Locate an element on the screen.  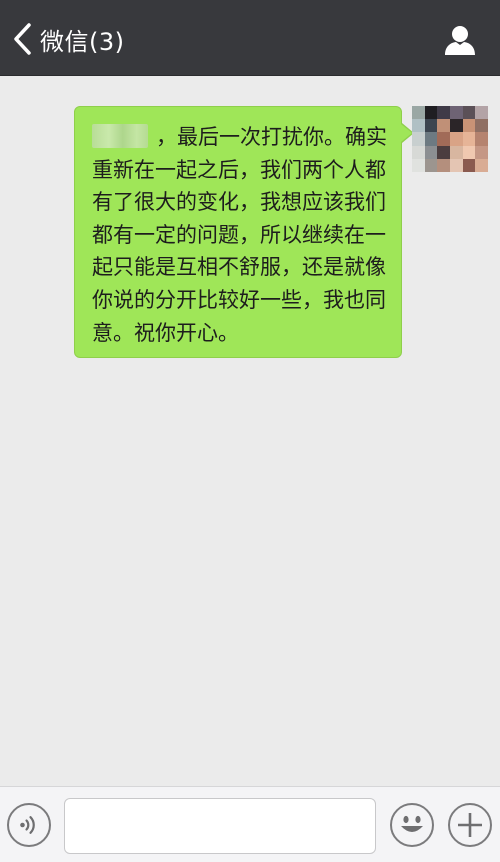
chat-title: 微信(3) is located at coordinates (82, 41).